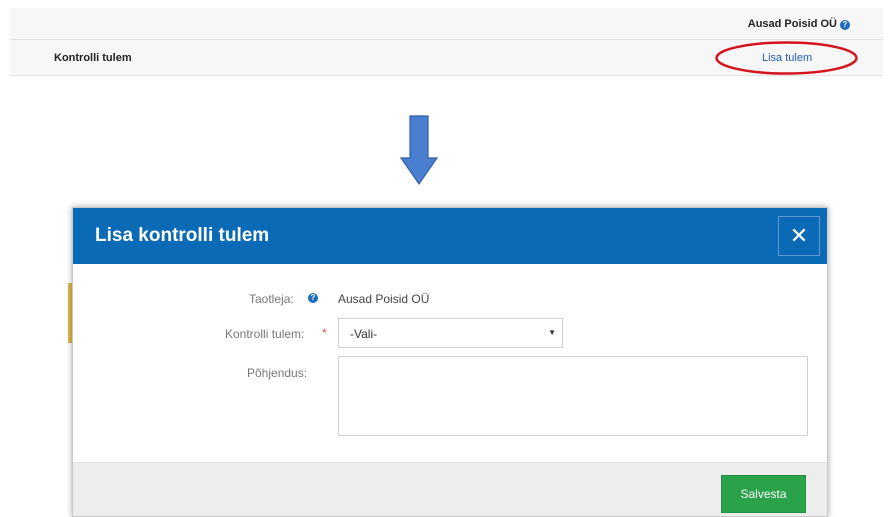  What do you see at coordinates (552, 332) in the screenshot?
I see `caret-down-icon: ▼` at bounding box center [552, 332].